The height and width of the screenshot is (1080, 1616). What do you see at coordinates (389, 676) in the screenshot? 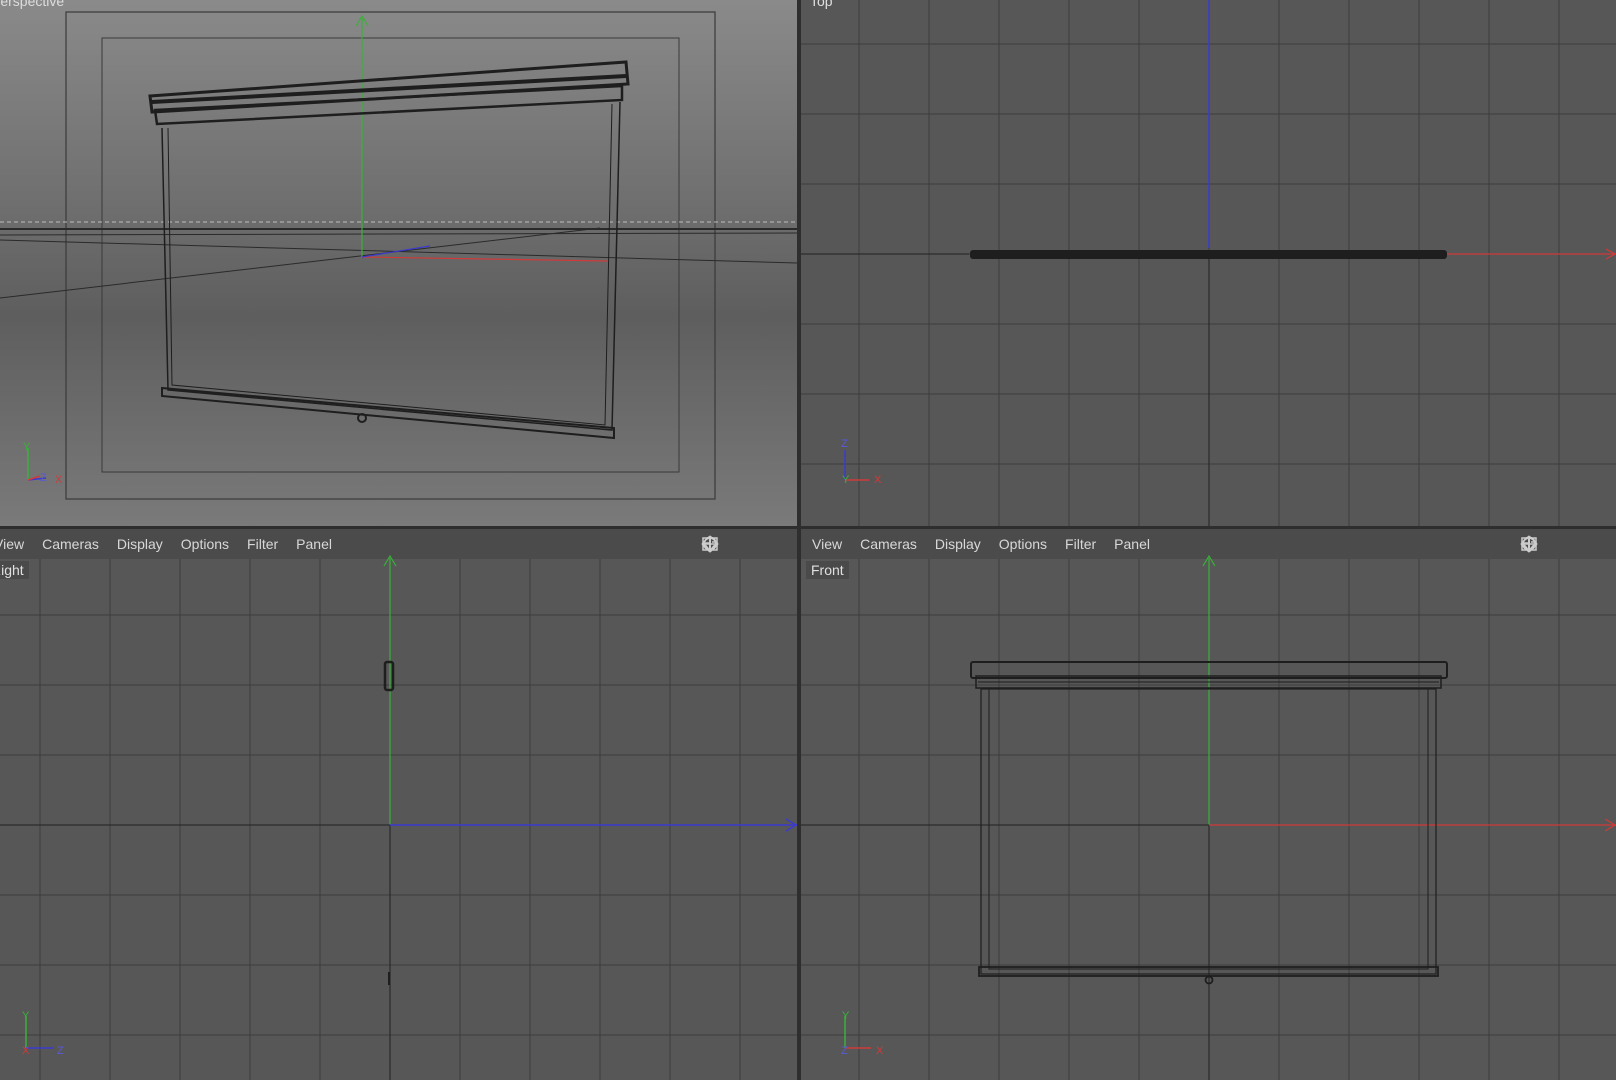
I see `screen-side-view` at bounding box center [389, 676].